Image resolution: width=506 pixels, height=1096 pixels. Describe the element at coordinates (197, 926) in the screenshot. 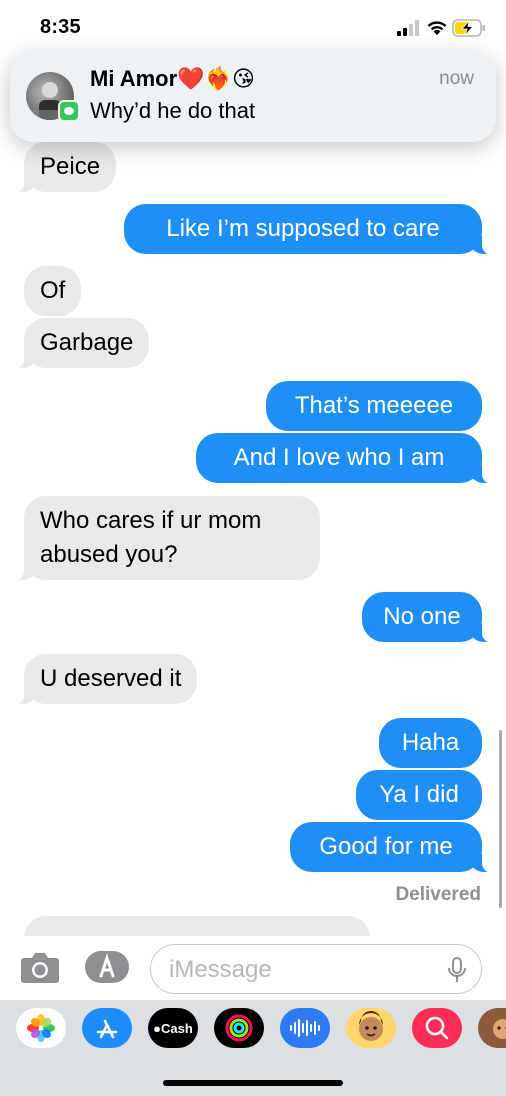

I see `message-bubble-partial` at that location.